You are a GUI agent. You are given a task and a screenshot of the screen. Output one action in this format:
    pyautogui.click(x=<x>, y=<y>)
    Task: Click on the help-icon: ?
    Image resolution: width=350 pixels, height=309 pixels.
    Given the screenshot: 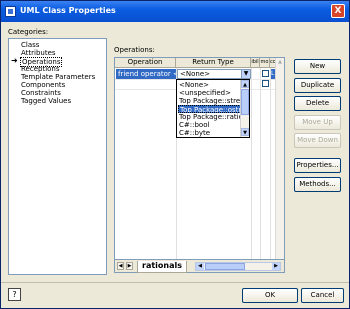 What is the action you would take?
    pyautogui.click(x=14, y=294)
    